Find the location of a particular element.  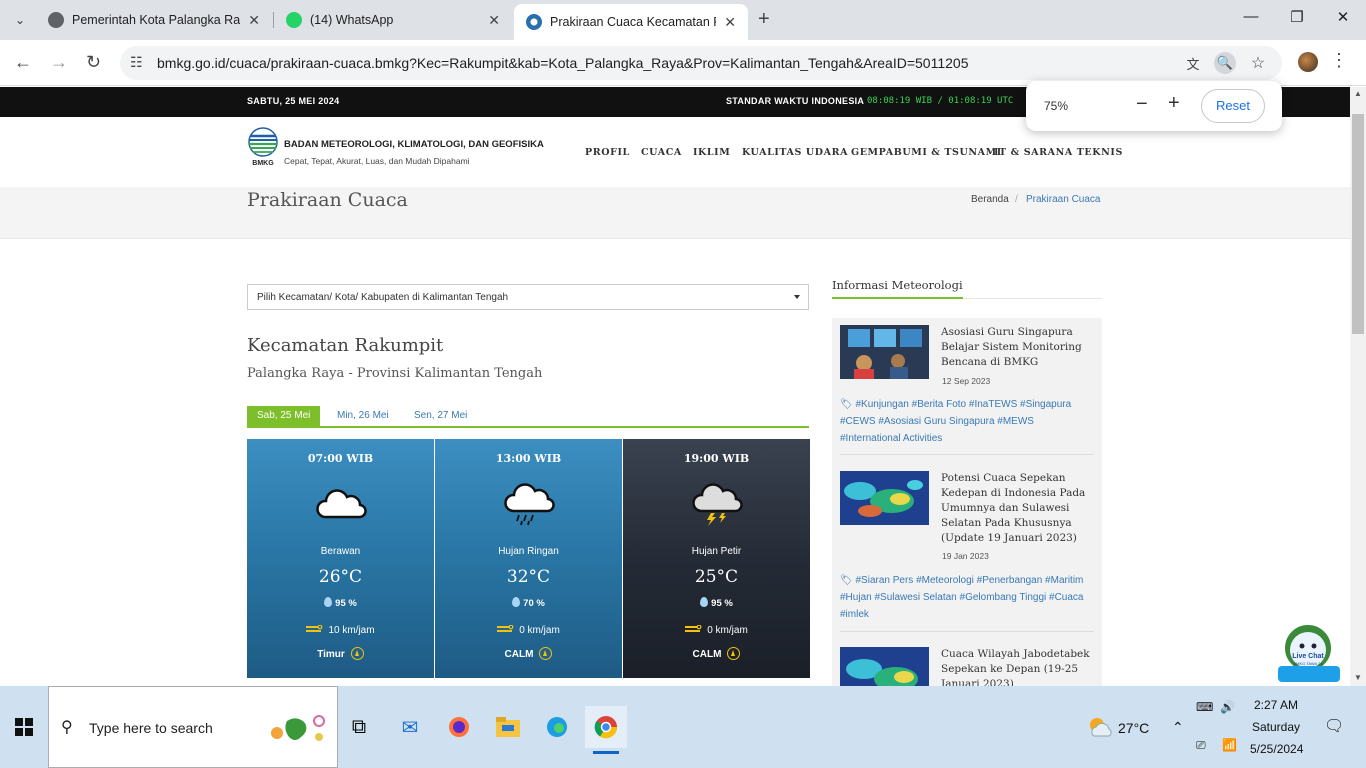

page-scrollbar: ▲ ▼ is located at coordinates (1358, 386).